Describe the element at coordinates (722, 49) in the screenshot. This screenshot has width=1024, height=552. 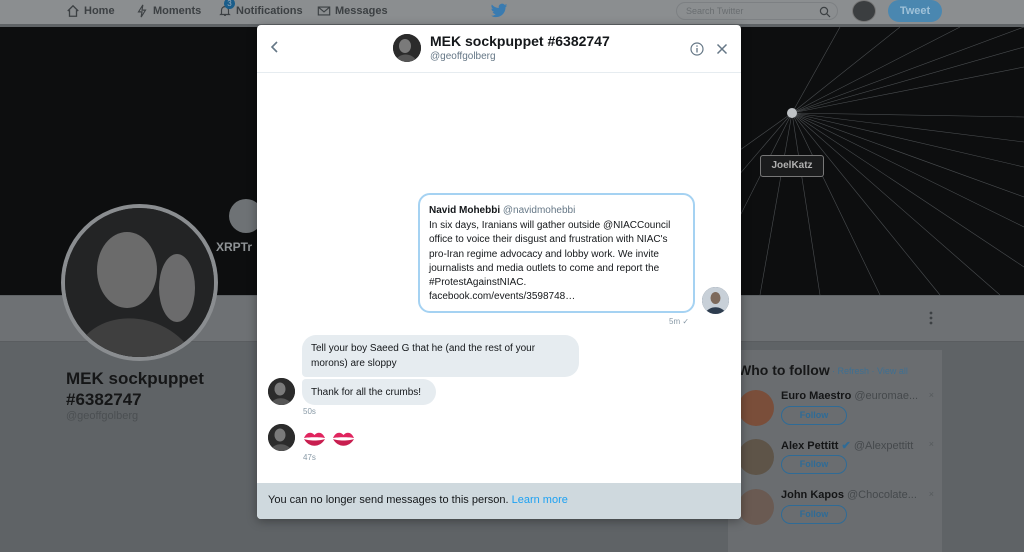
I see `close-icon` at that location.